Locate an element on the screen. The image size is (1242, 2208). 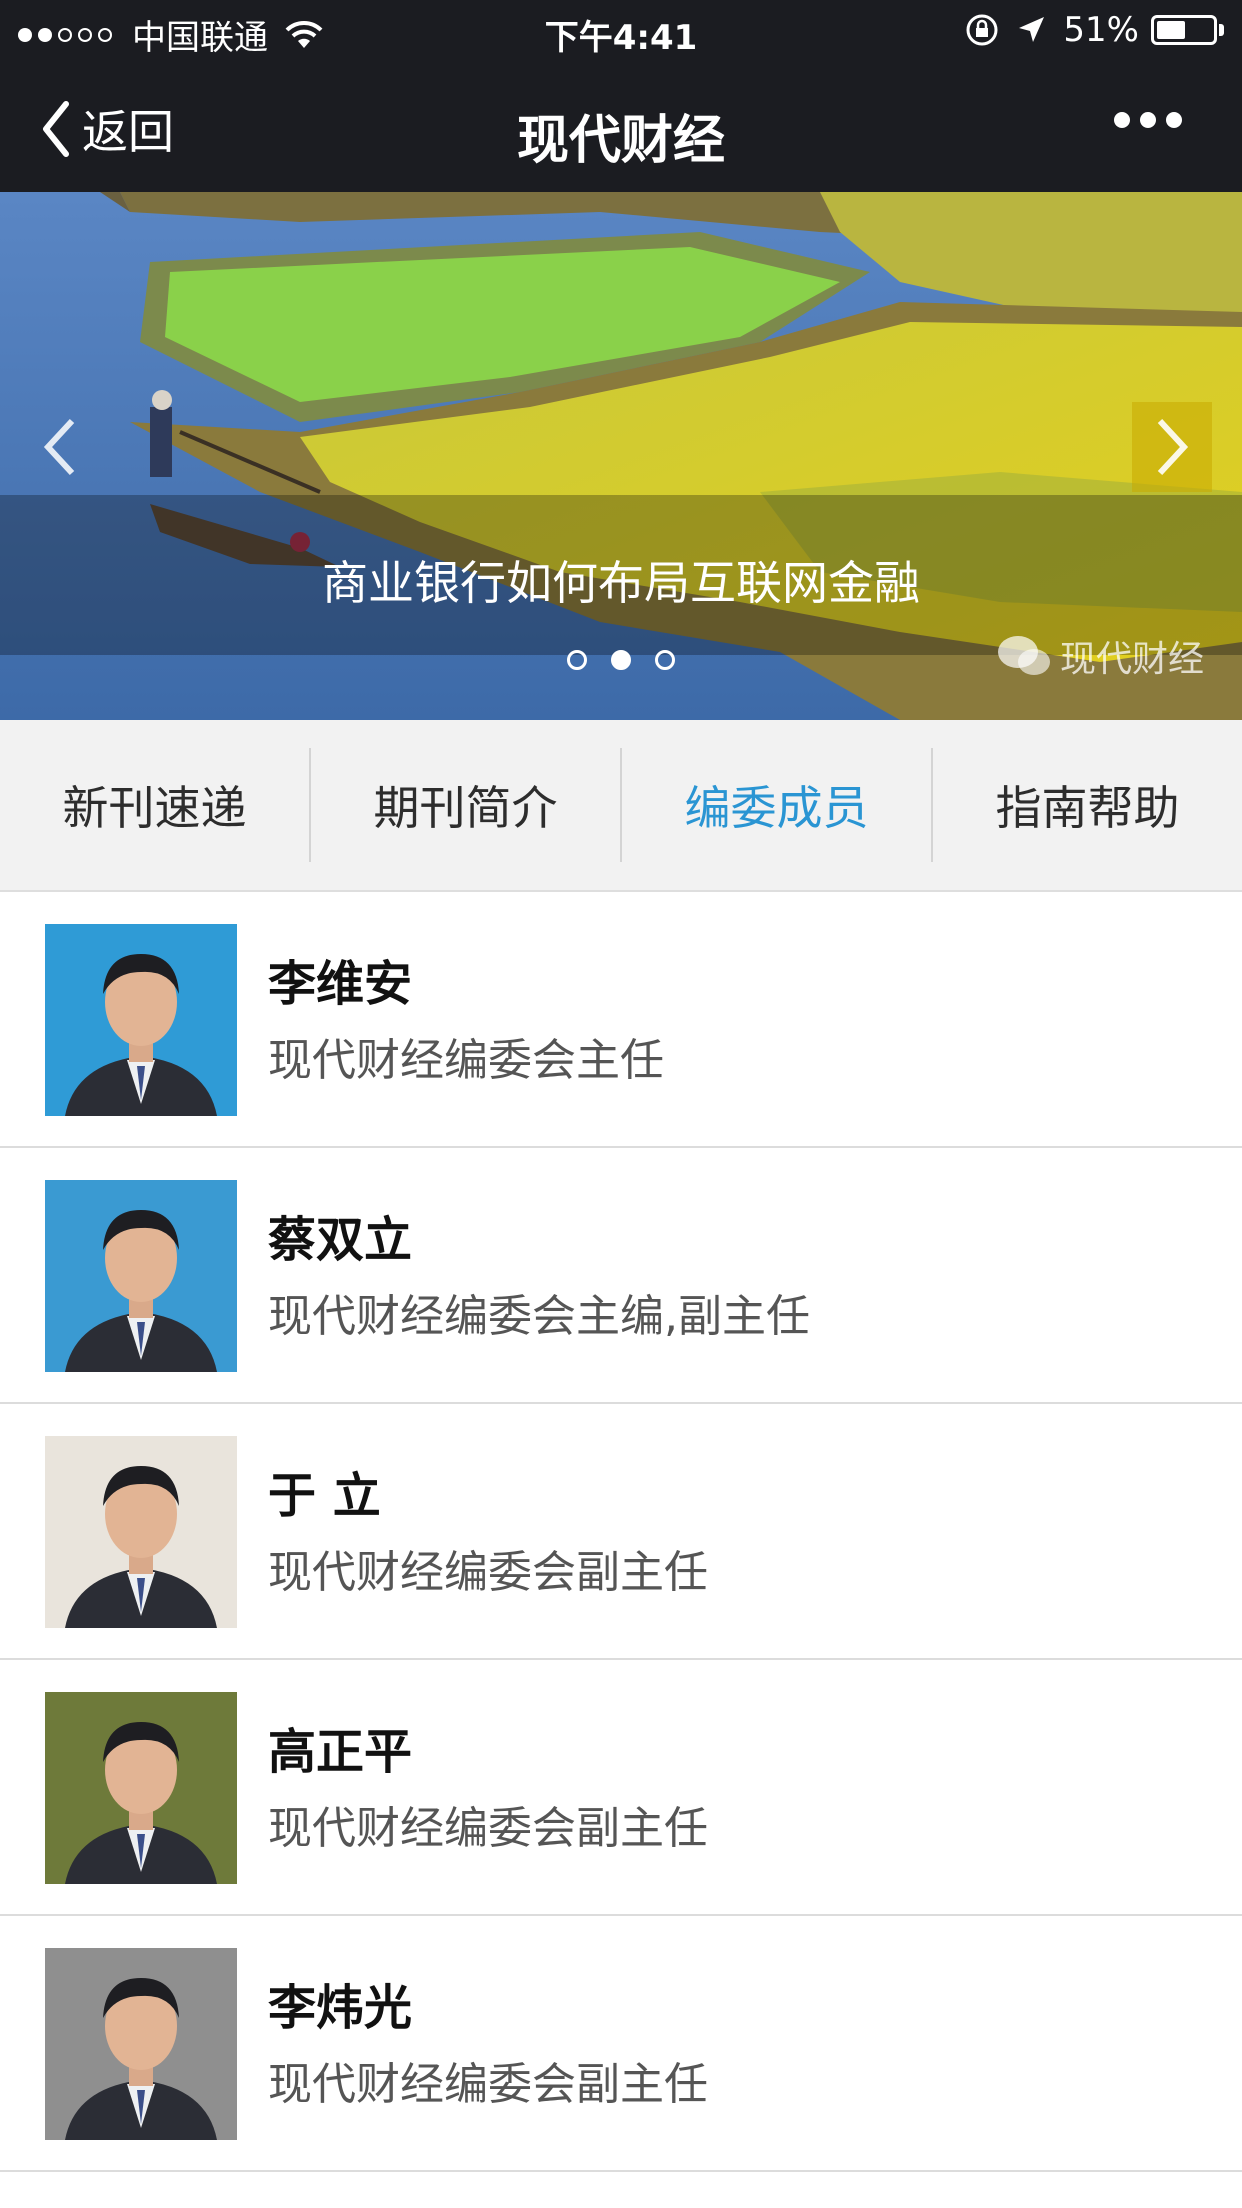
battery-icon is located at coordinates (1184, 30).